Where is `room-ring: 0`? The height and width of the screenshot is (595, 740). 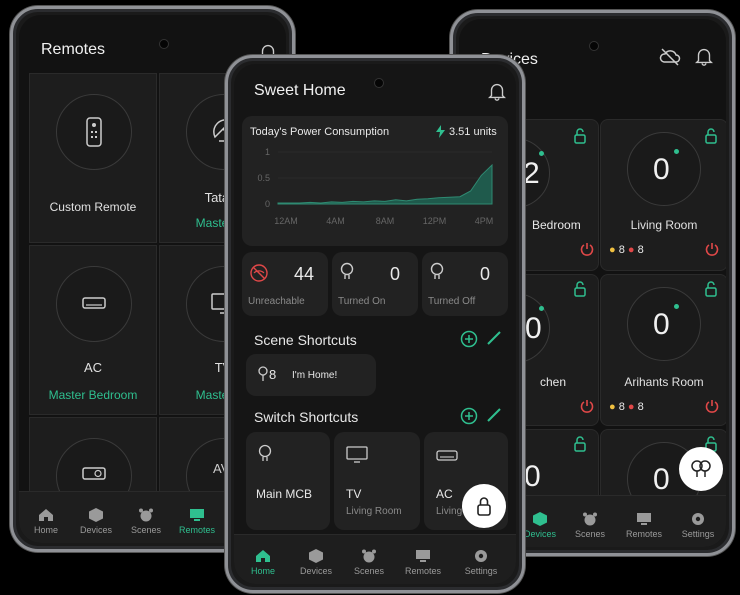 room-ring: 0 is located at coordinates (664, 324).